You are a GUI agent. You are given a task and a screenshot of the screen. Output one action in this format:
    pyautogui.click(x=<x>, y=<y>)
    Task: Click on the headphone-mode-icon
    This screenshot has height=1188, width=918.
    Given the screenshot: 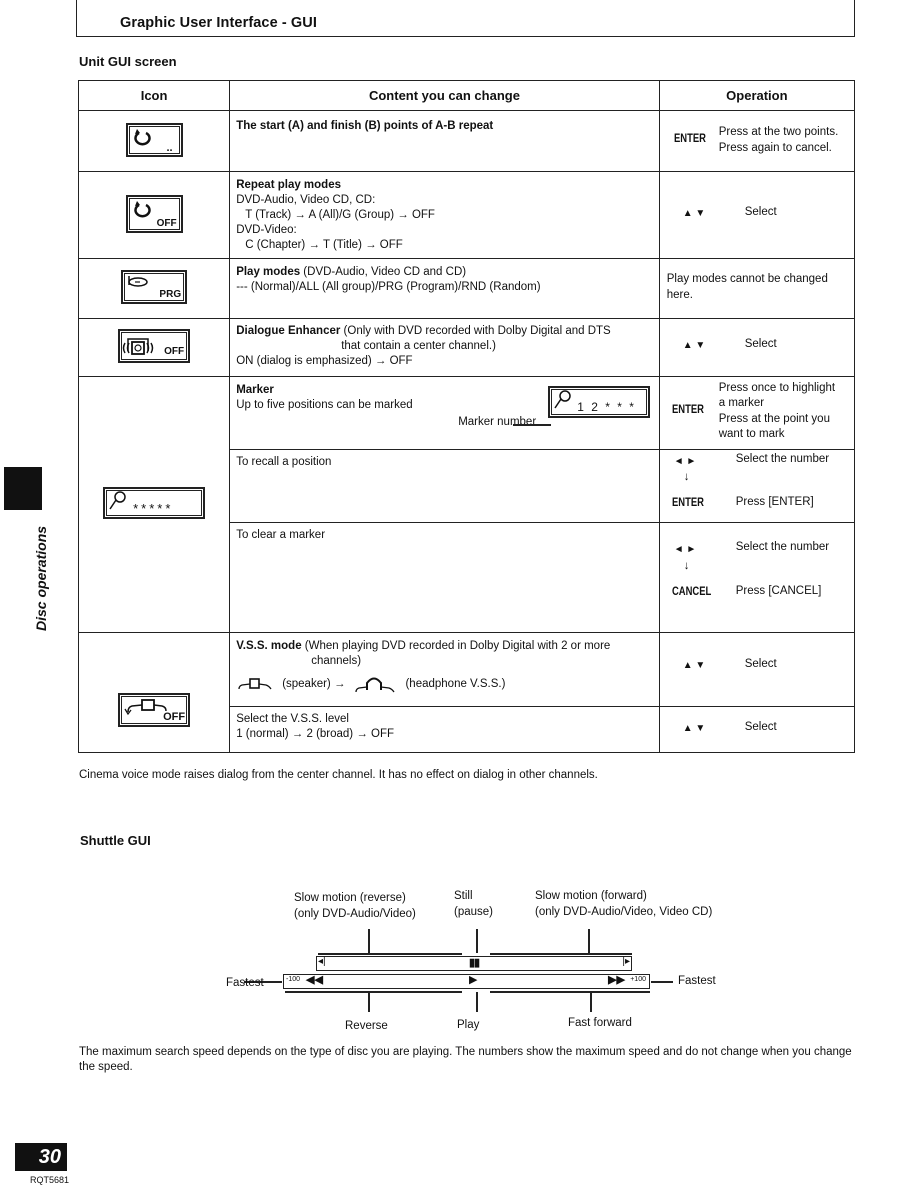 What is the action you would take?
    pyautogui.click(x=375, y=685)
    